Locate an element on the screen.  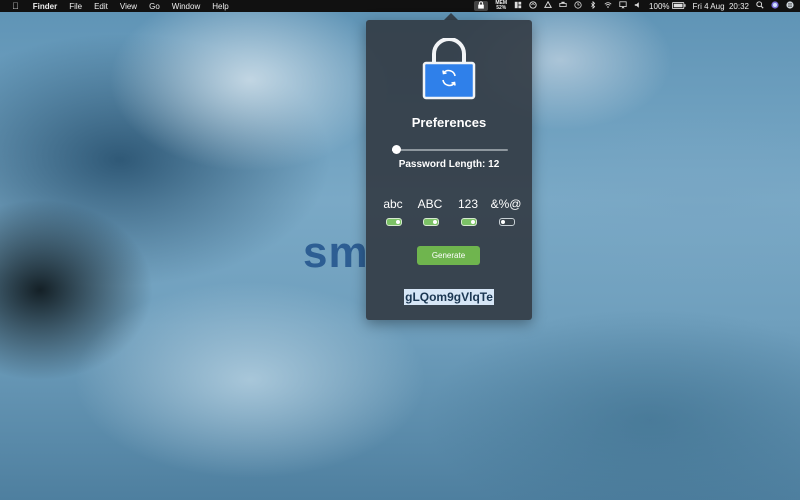
toggle-lowercase is located at coordinates (394, 222).